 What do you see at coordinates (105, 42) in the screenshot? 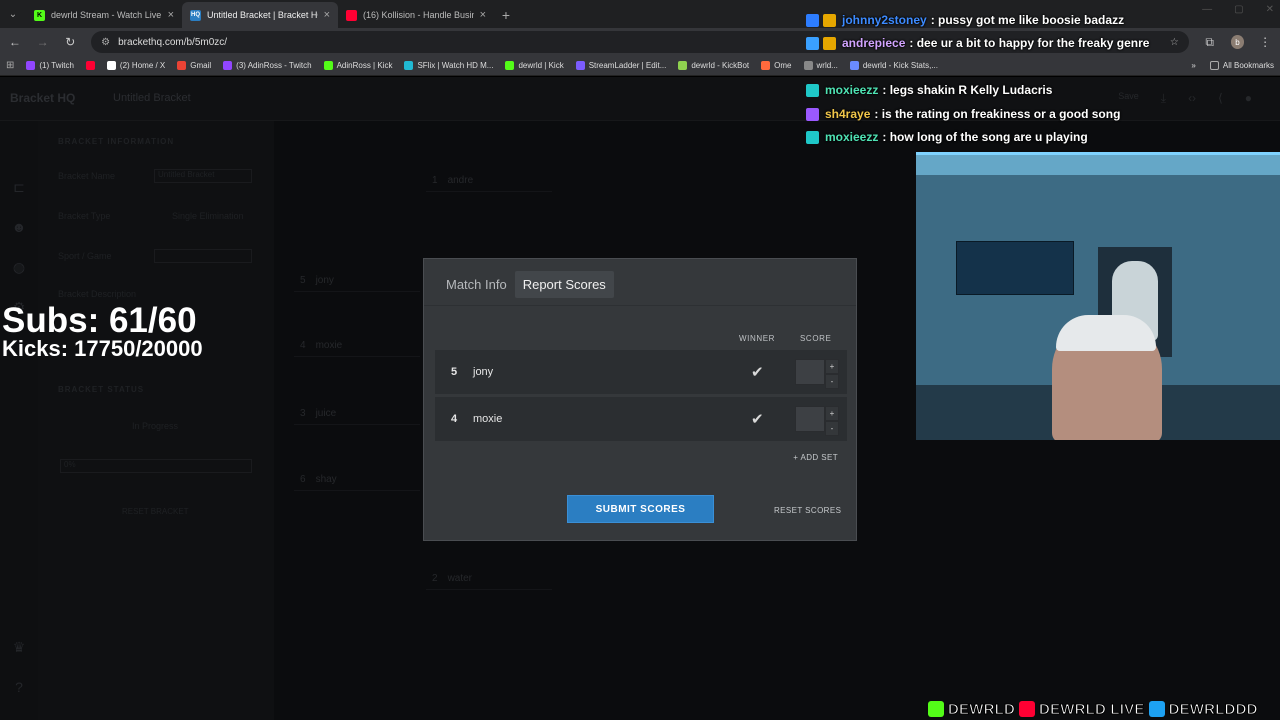
I see `site-info-icon: ⚙` at bounding box center [105, 42].